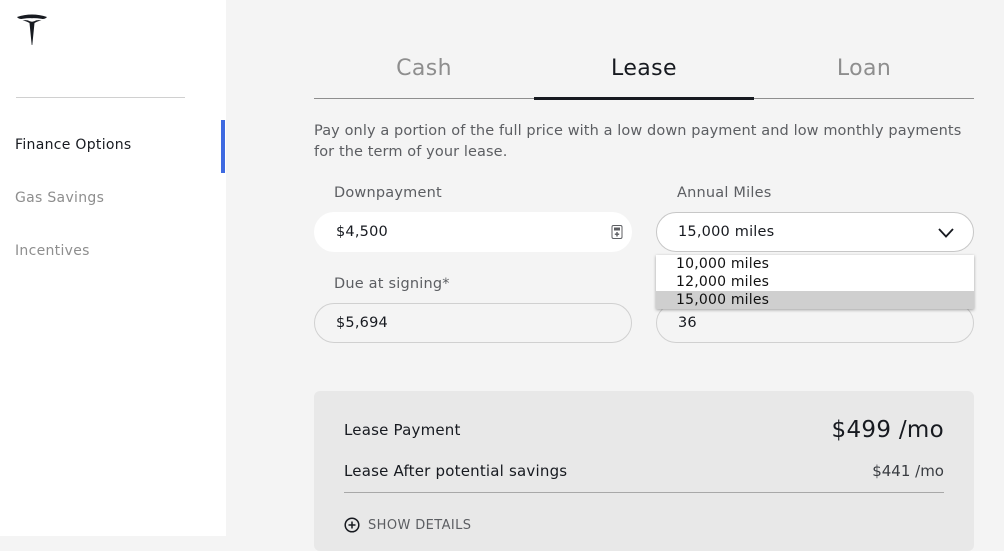 The image size is (1004, 551). I want to click on annual-miles-option-selected: 15,000 miles, so click(815, 300).